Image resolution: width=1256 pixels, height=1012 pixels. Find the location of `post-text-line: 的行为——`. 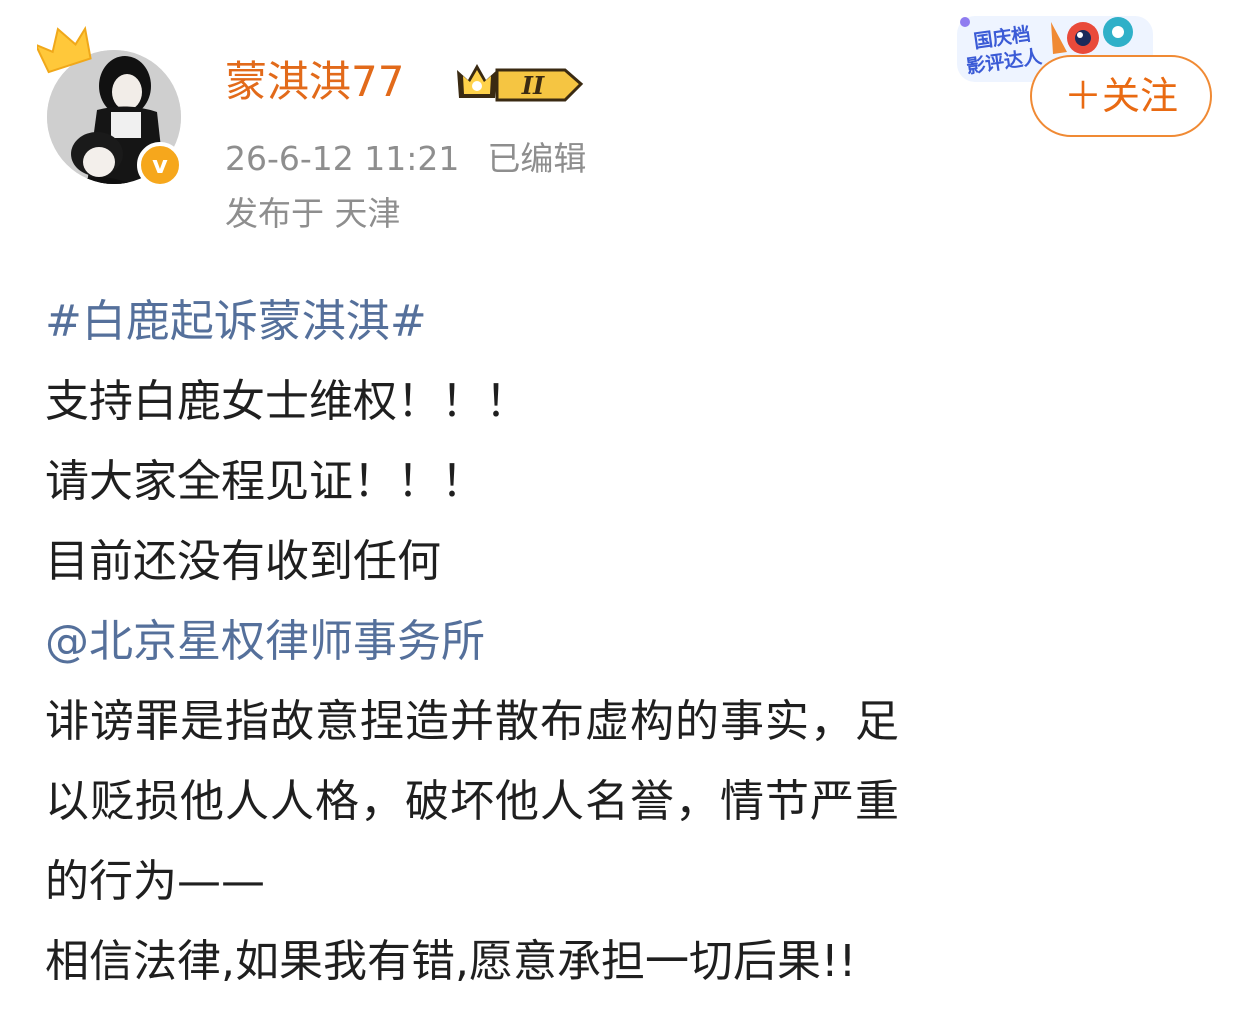

post-text-line: 的行为—— is located at coordinates (155, 881).